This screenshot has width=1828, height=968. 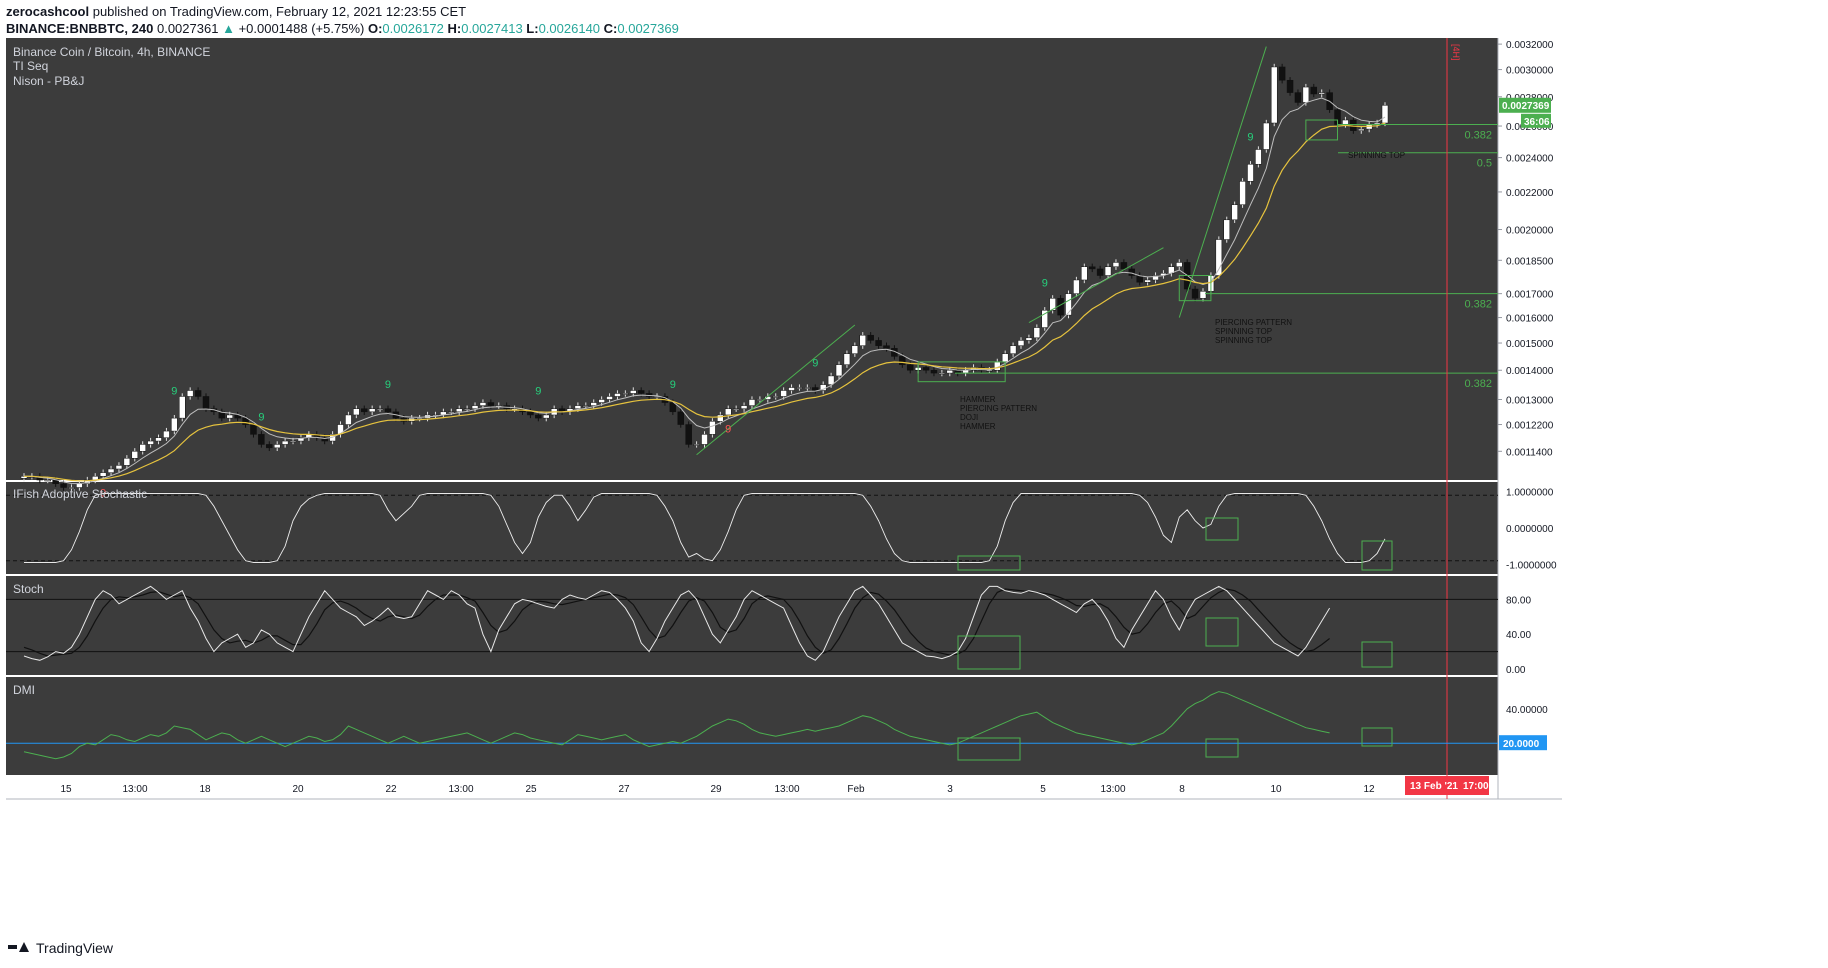 What do you see at coordinates (1043, 789) in the screenshot?
I see `time-tick-label: 5` at bounding box center [1043, 789].